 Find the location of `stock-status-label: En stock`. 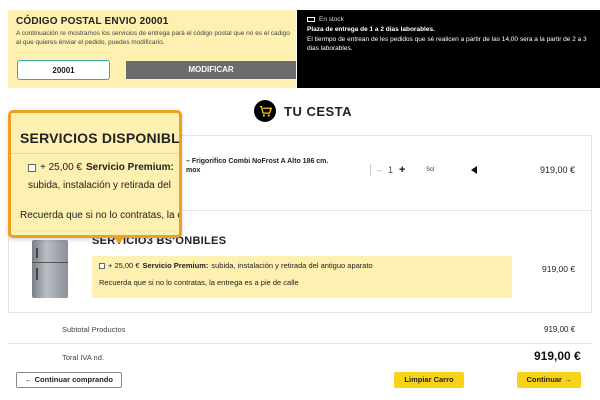

stock-status-label: En stock is located at coordinates (331, 19).